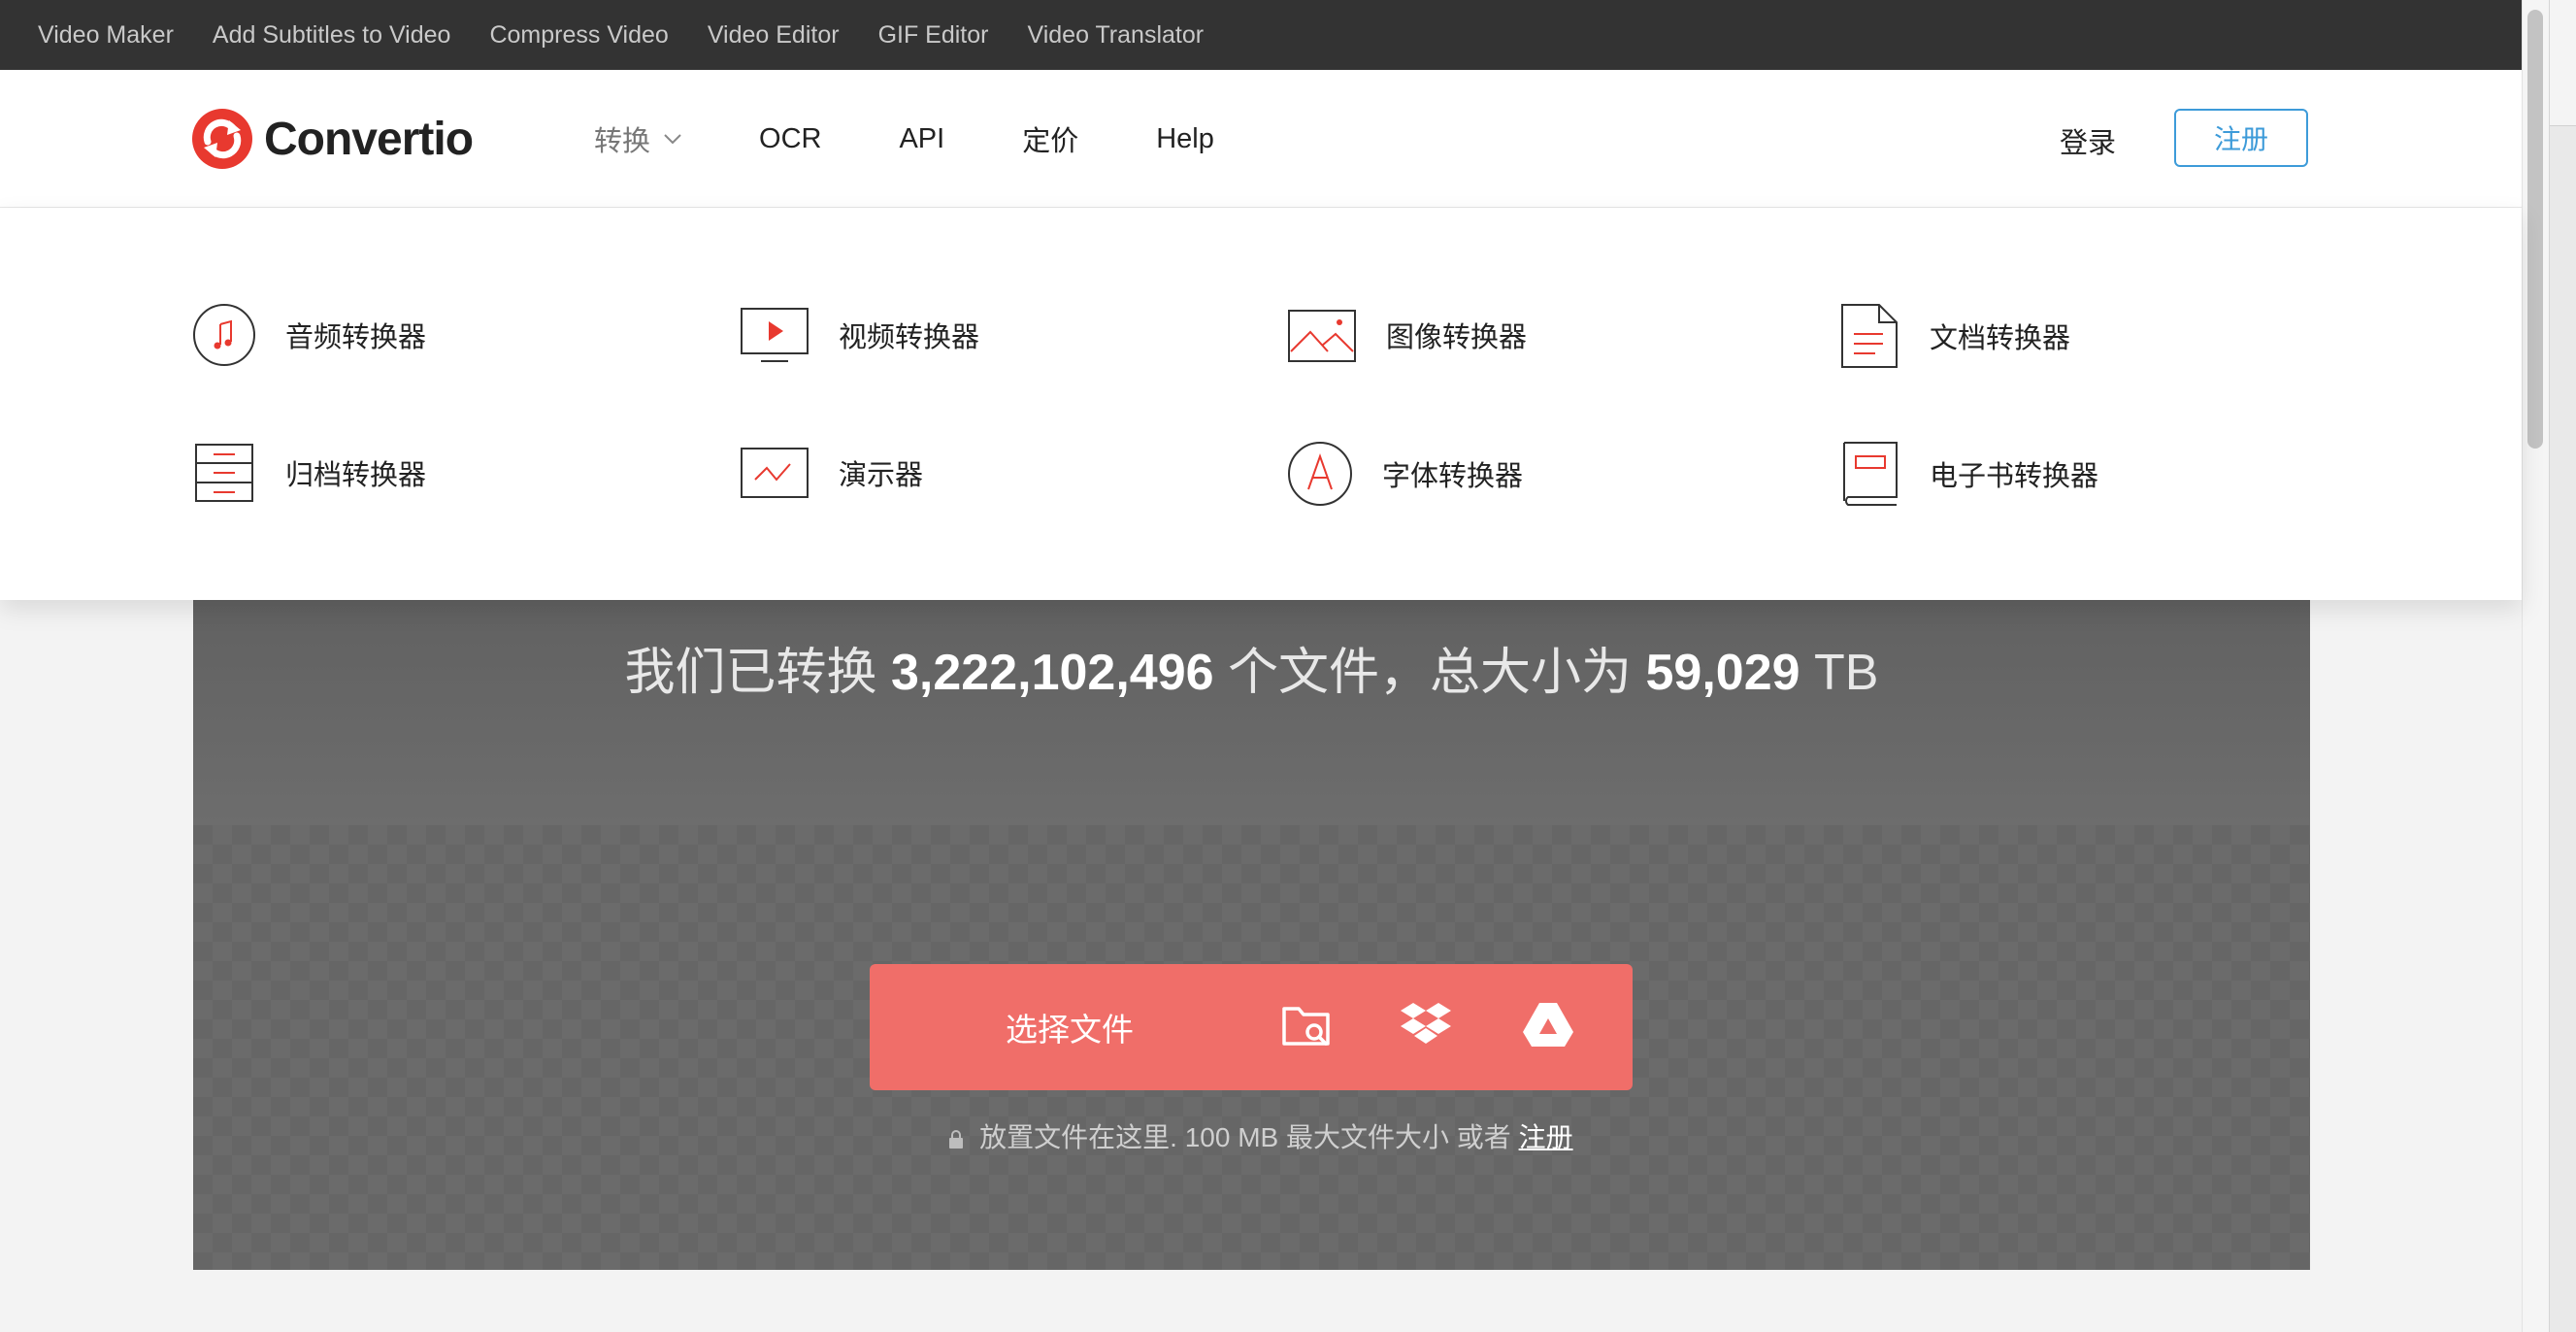 The width and height of the screenshot is (2576, 1332). I want to click on music-note-icon, so click(224, 335).